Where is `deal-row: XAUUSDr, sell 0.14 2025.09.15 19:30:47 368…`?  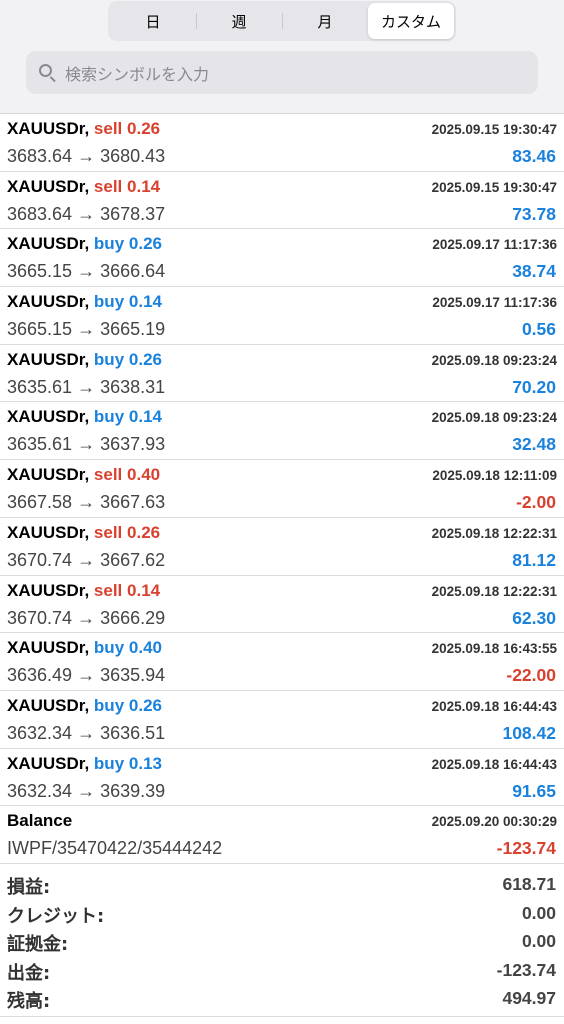 deal-row: XAUUSDr, sell 0.14 2025.09.15 19:30:47 368… is located at coordinates (282, 201).